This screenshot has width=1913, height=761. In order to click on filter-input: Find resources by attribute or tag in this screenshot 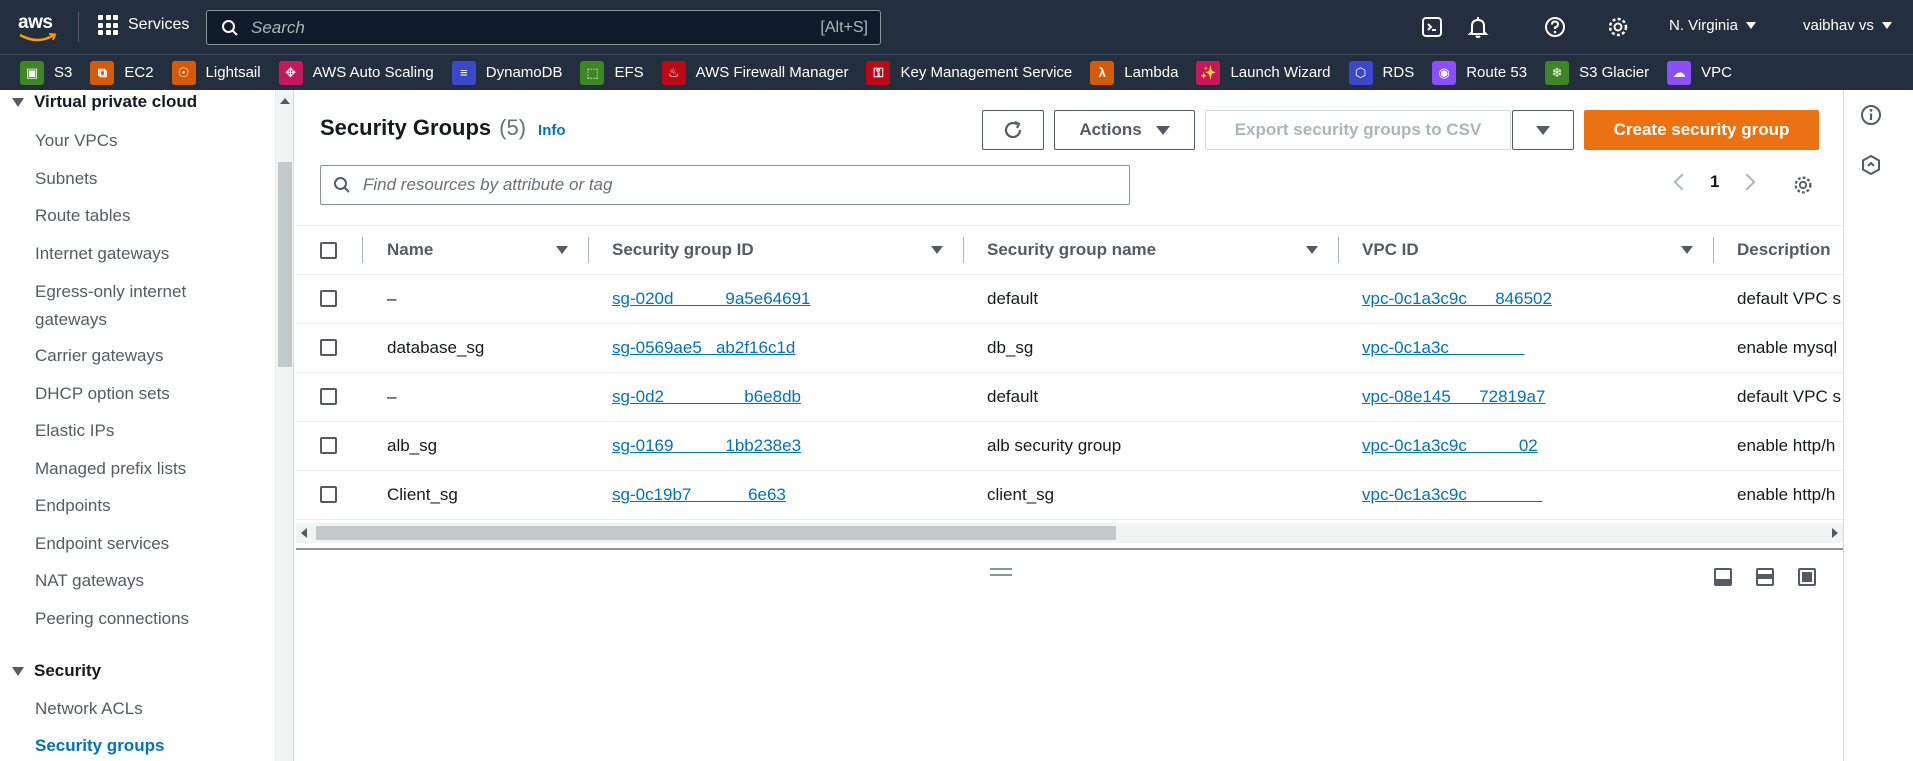, I will do `click(725, 185)`.